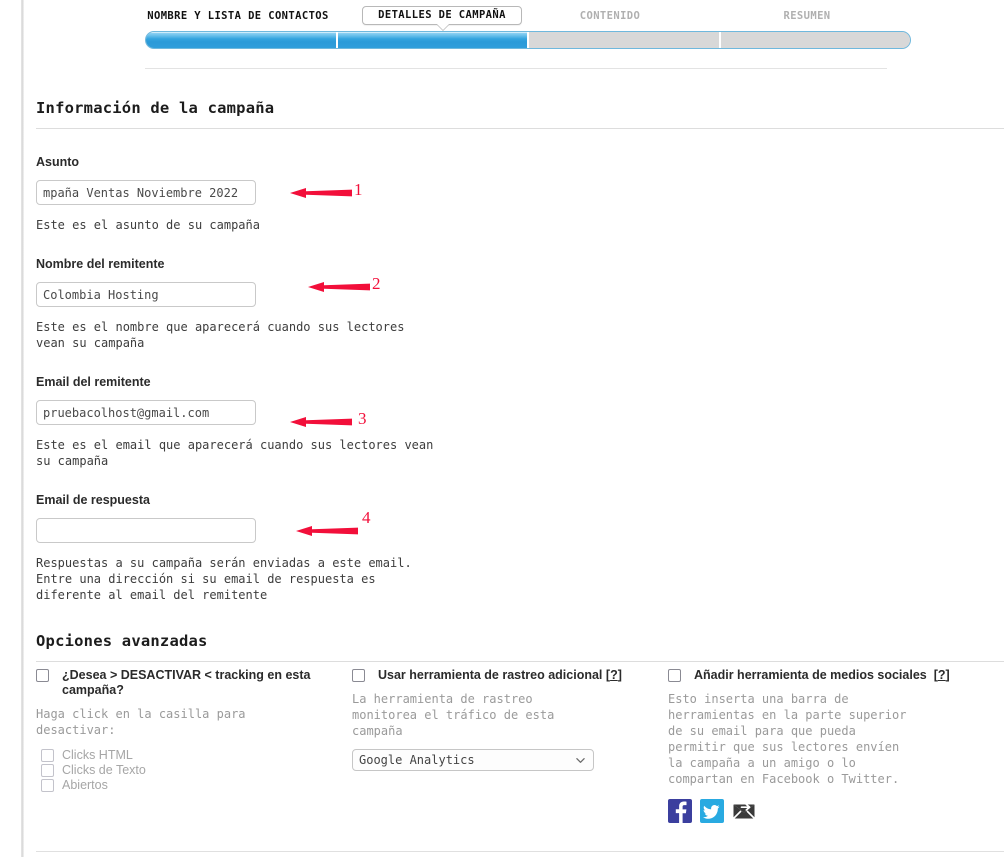 This screenshot has width=1004, height=857. What do you see at coordinates (358, 675) in the screenshot?
I see `extra-tracker-checkbox` at bounding box center [358, 675].